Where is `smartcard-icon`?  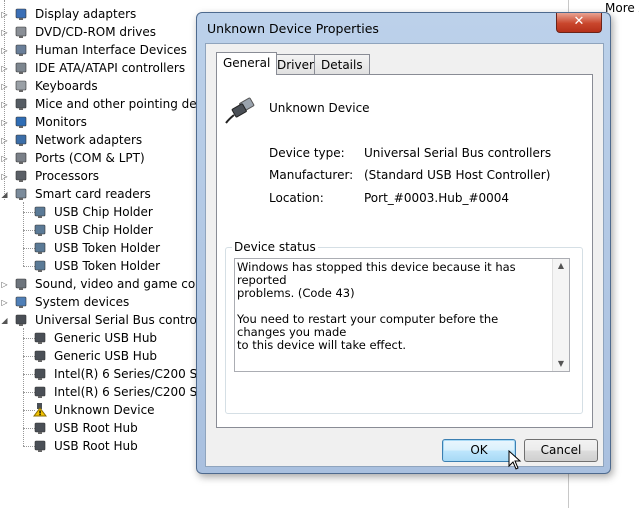 smartcard-icon is located at coordinates (21, 194).